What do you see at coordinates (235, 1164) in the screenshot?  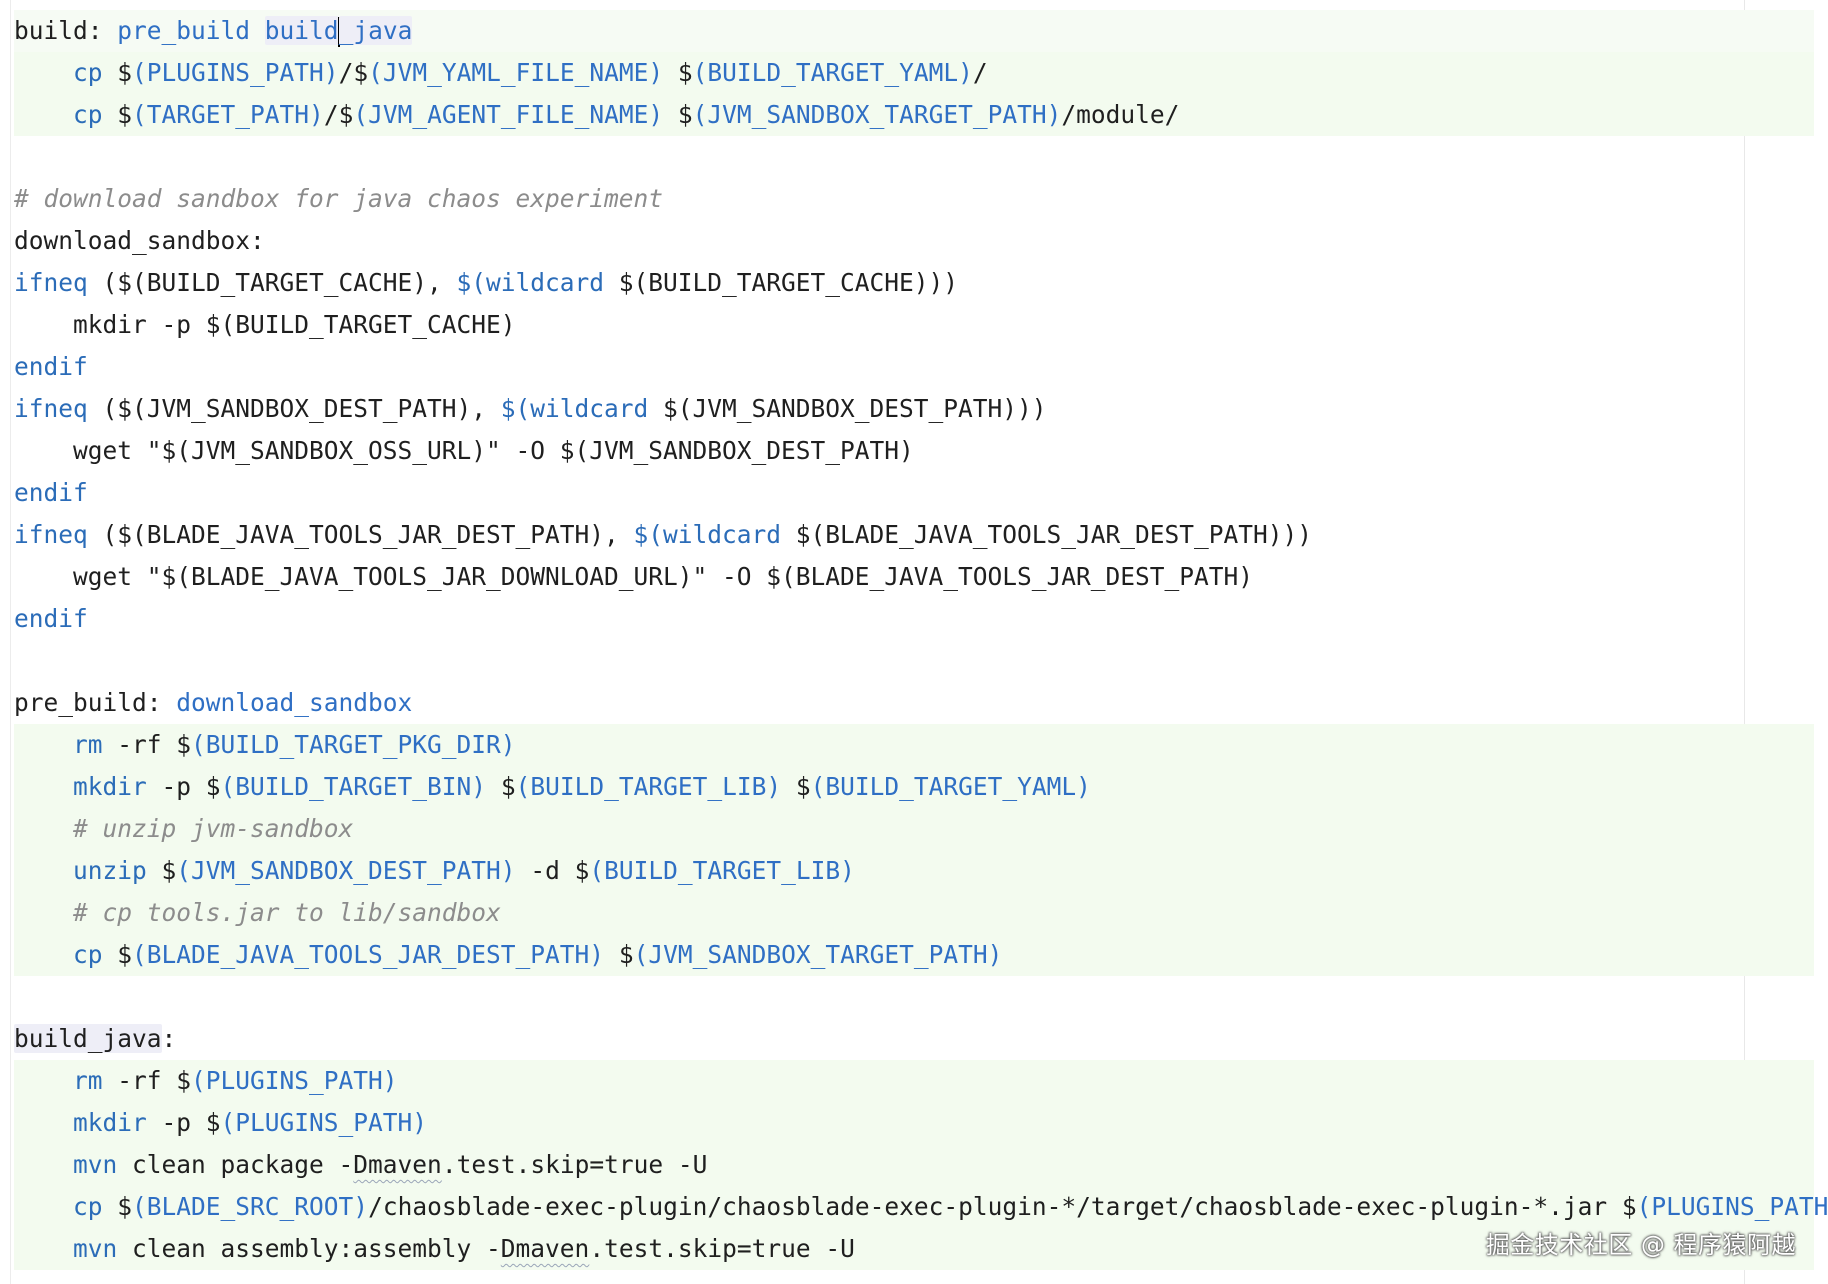 I see `code-token: clean package -` at bounding box center [235, 1164].